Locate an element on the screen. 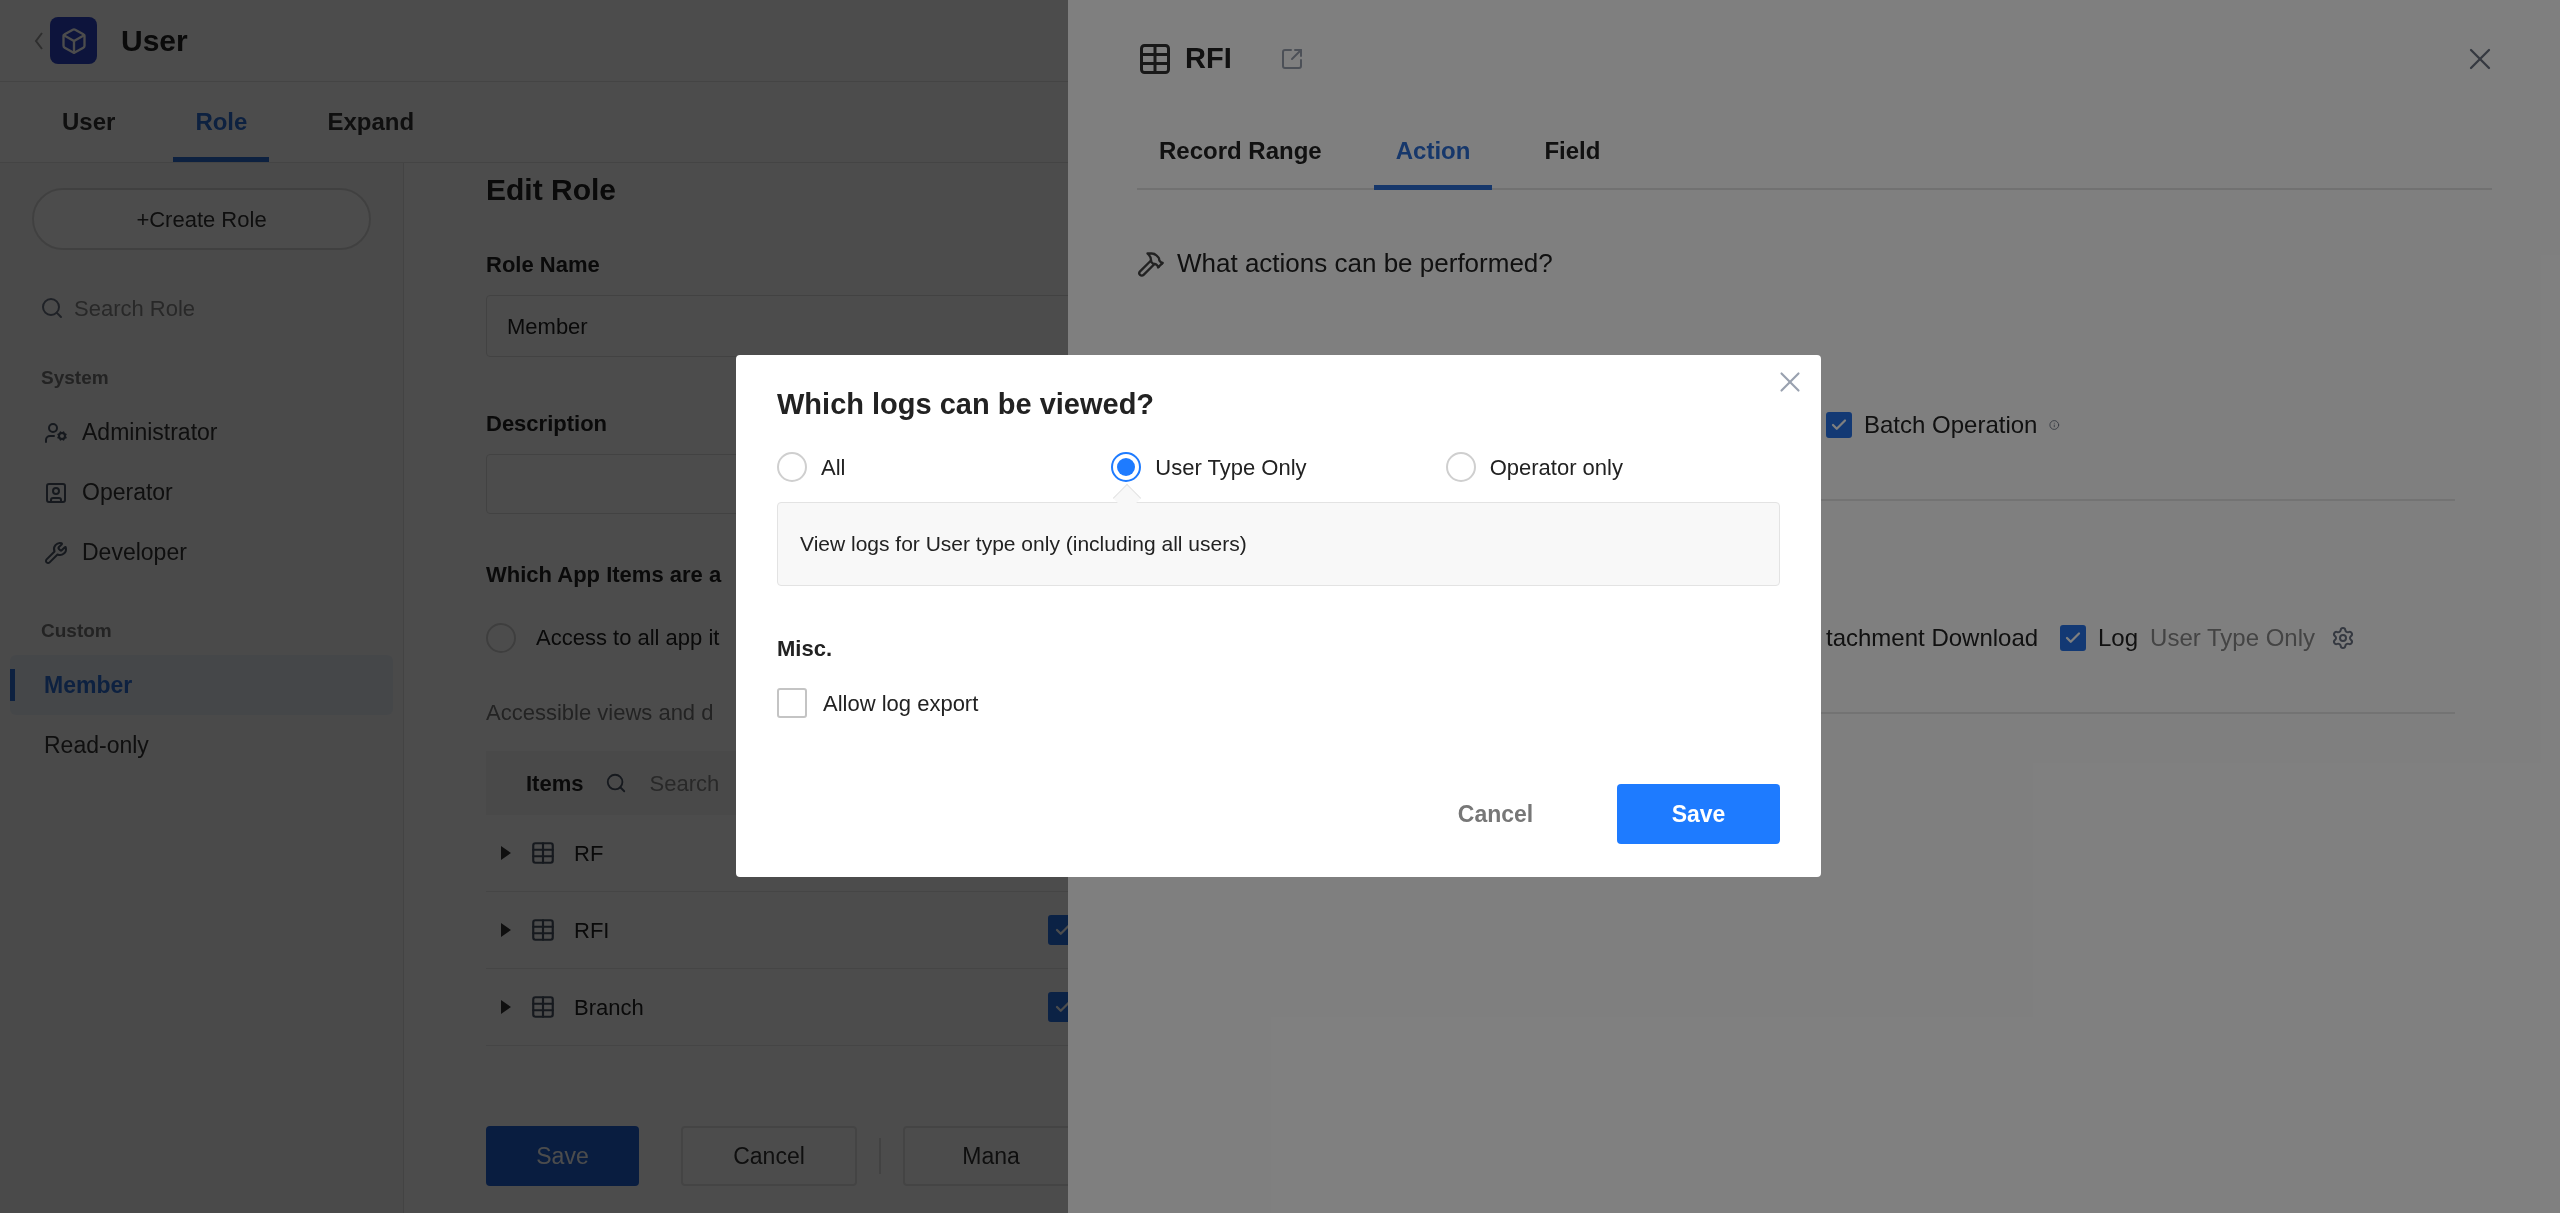 This screenshot has width=2560, height=1213. permission-note: User Type Only is located at coordinates (2232, 638).